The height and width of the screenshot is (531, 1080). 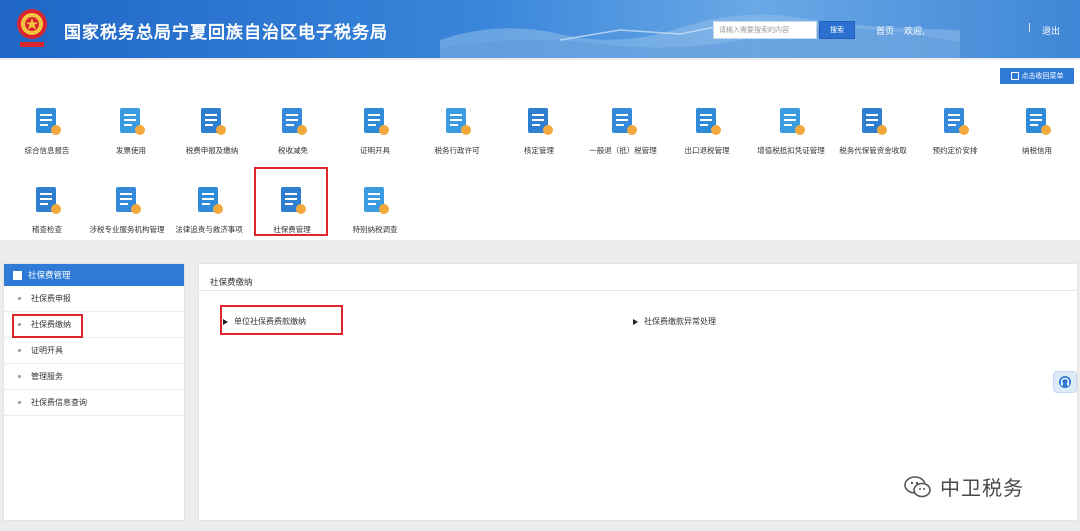 What do you see at coordinates (94, 377) in the screenshot?
I see `sidebar-item-management: 管理服务` at bounding box center [94, 377].